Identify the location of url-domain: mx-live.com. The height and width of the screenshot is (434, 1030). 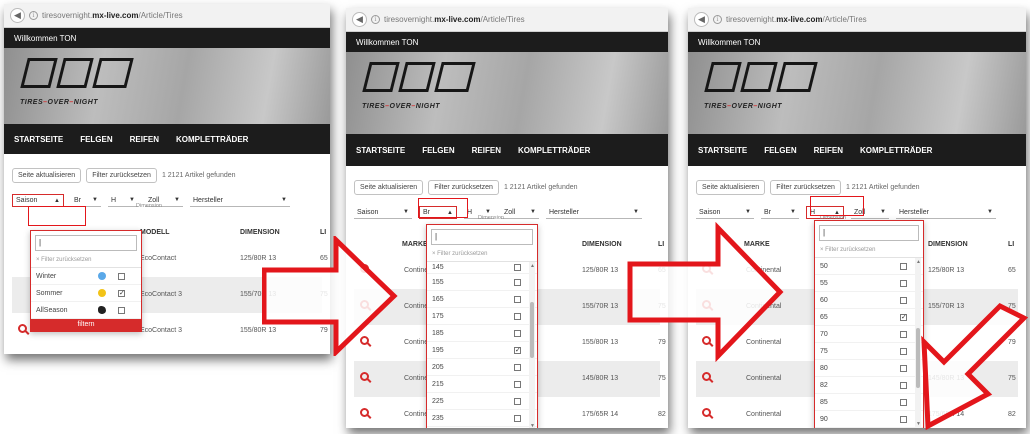
(115, 15).